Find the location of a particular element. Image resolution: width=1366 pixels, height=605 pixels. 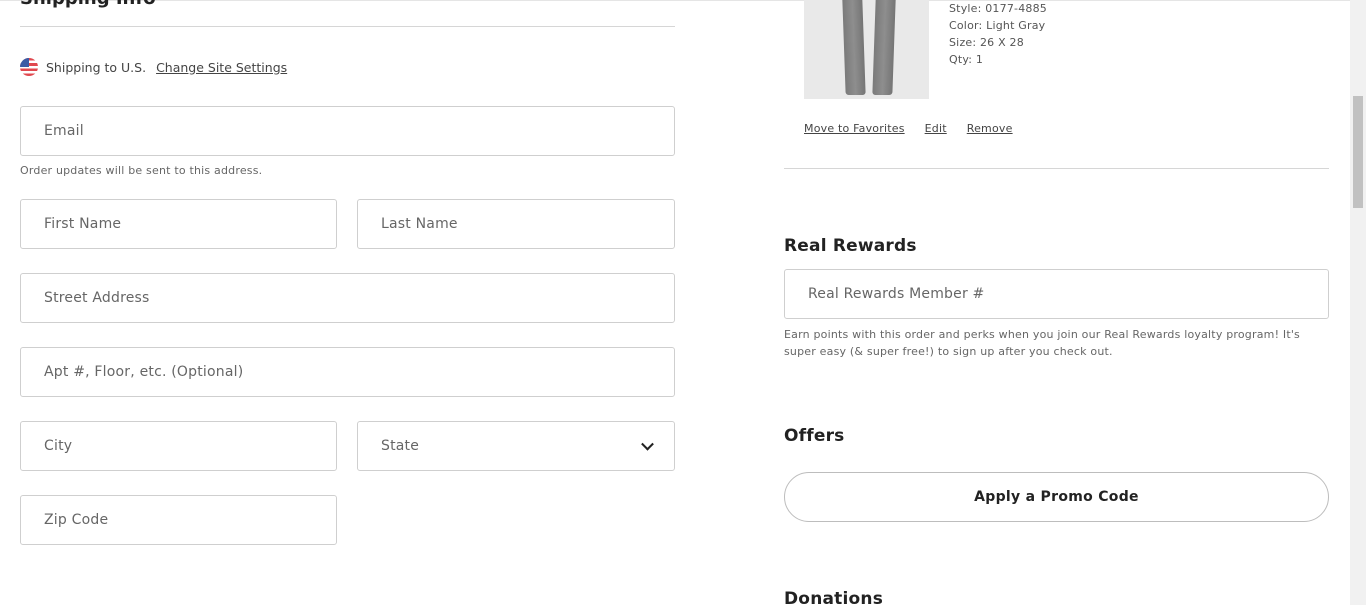

street-address-placeholder: Street Address is located at coordinates (97, 298).